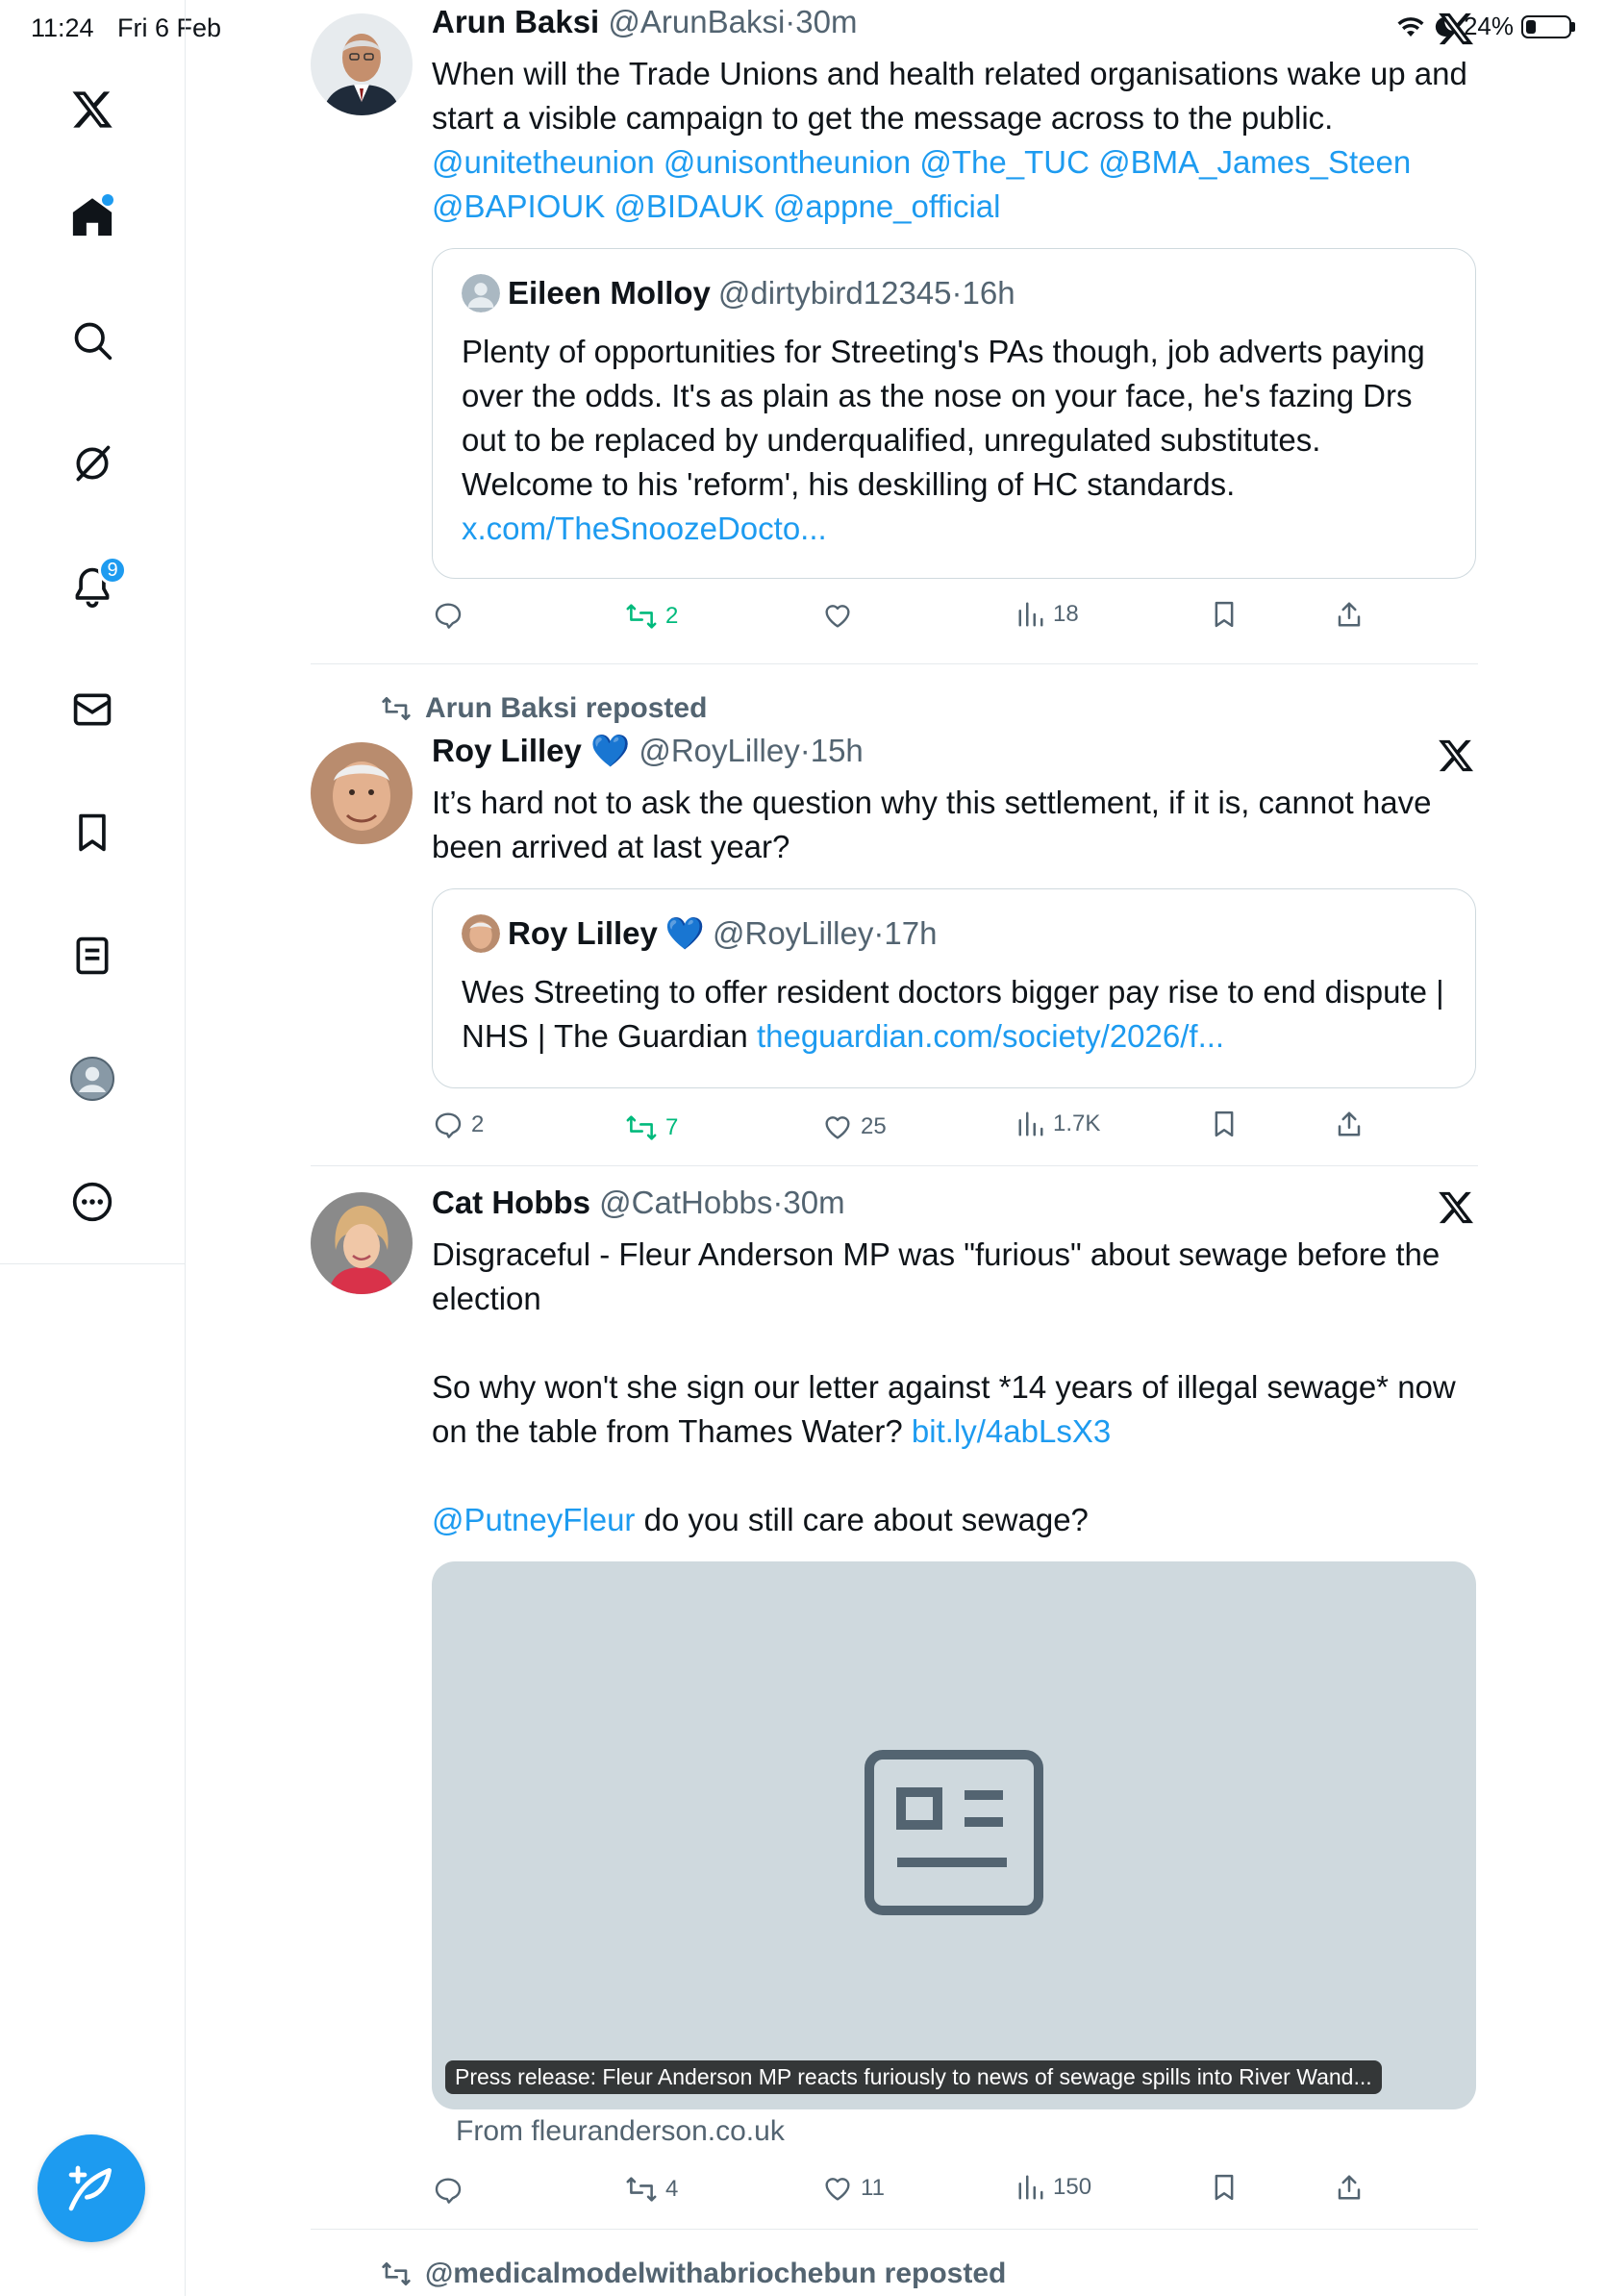  I want to click on repost-count: 7, so click(672, 1127).